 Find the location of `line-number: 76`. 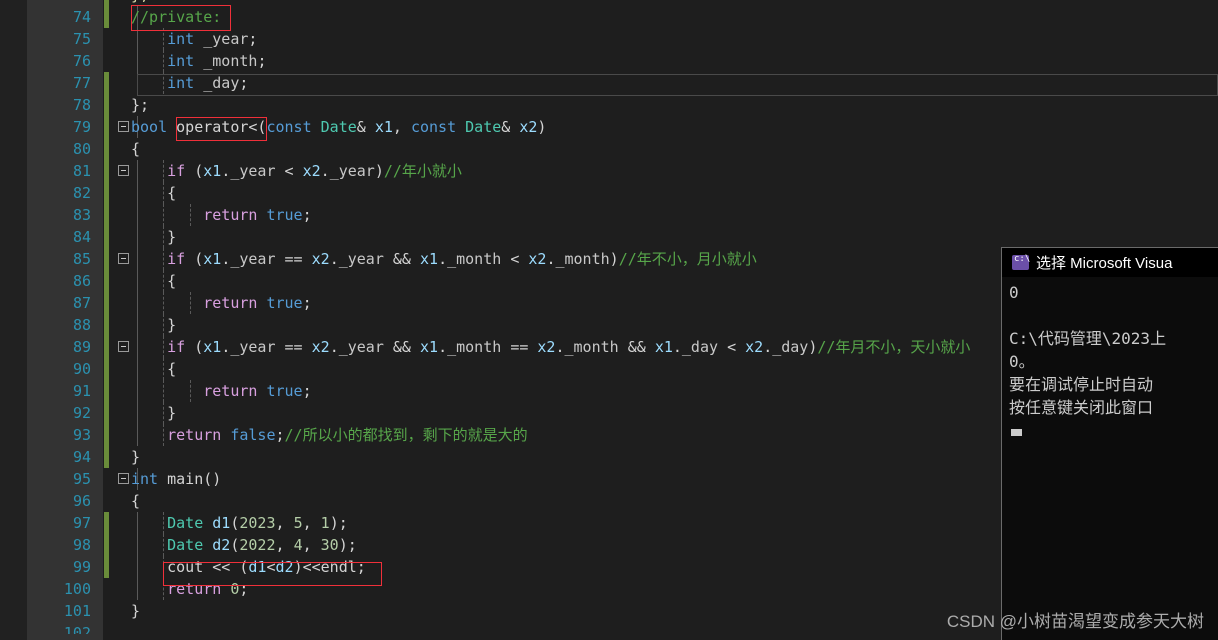

line-number: 76 is located at coordinates (59, 61).